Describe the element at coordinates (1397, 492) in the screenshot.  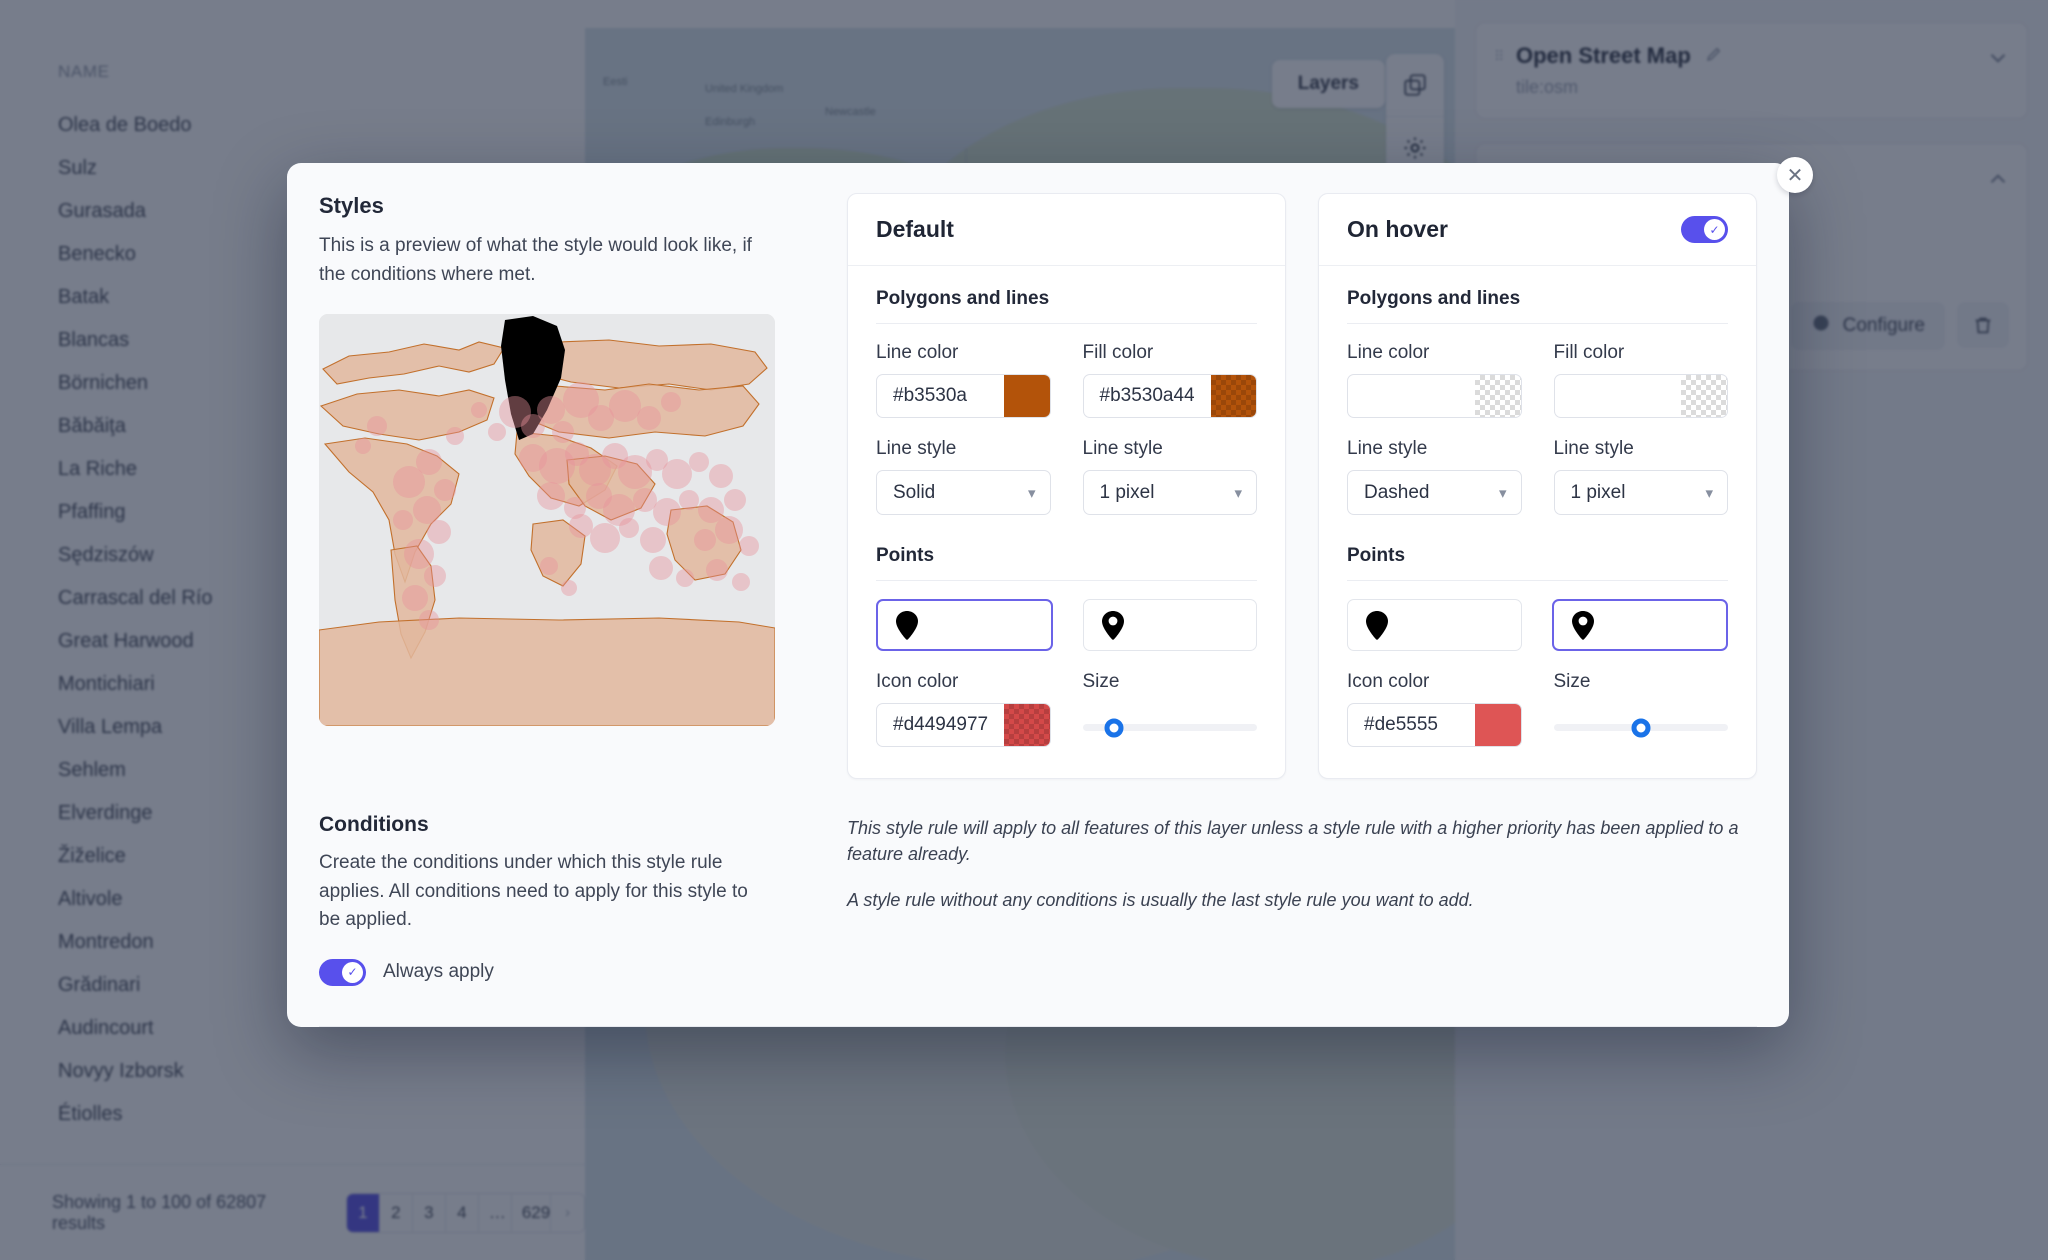
I see `line-style-value: Dashed` at that location.